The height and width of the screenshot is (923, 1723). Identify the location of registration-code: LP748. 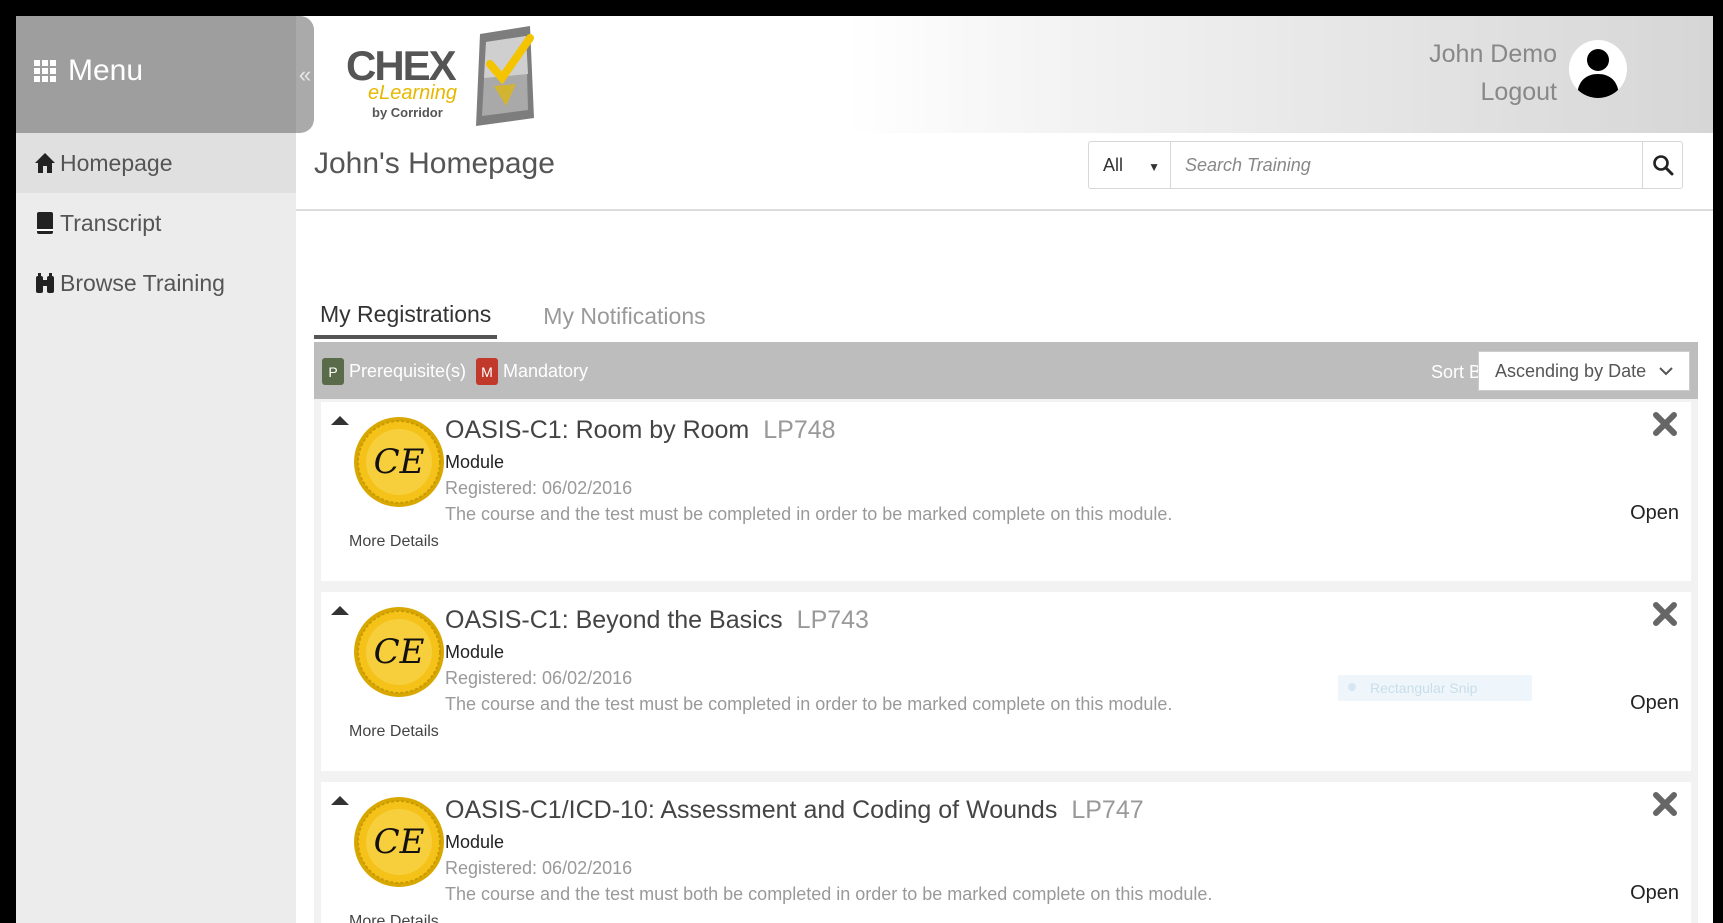
(799, 430).